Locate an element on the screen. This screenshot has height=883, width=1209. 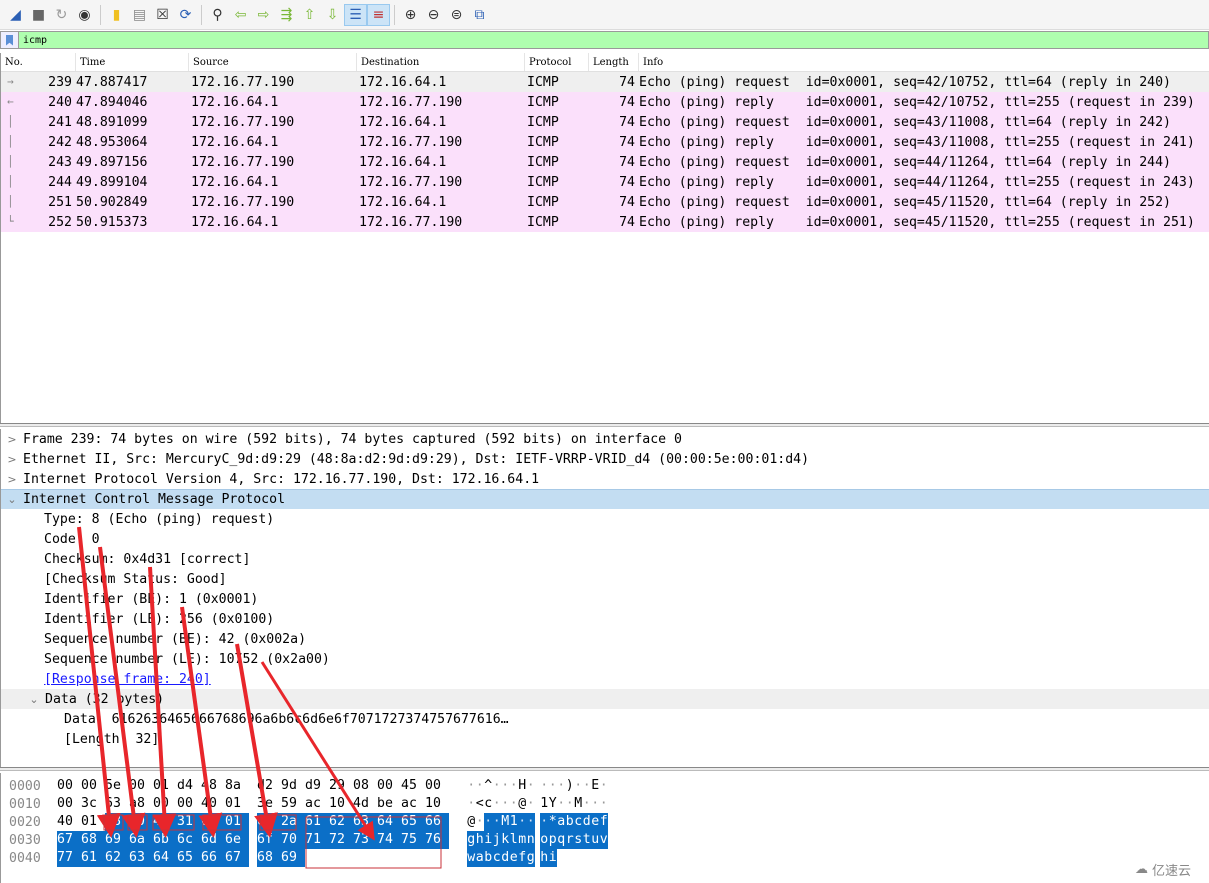
column-header-time: Time is located at coordinates (132, 62).